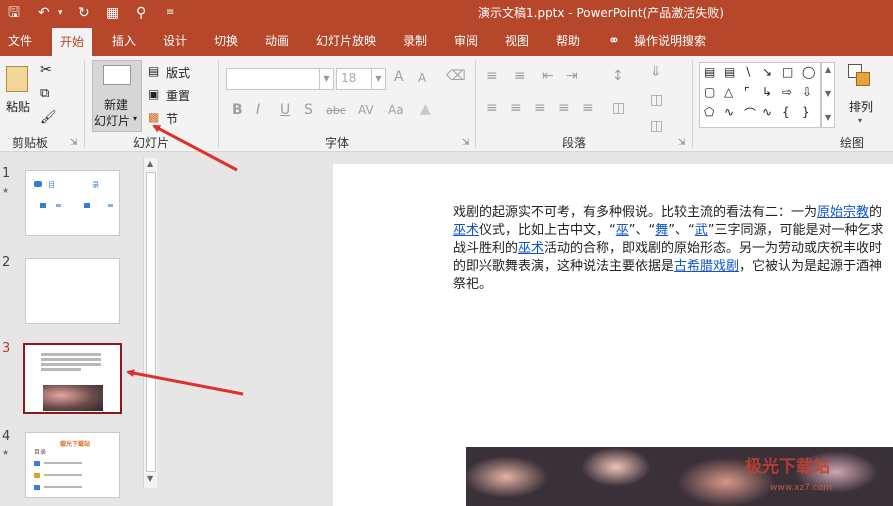 Image resolution: width=893 pixels, height=506 pixels. What do you see at coordinates (622, 230) in the screenshot?
I see `hyperlink: 巫` at bounding box center [622, 230].